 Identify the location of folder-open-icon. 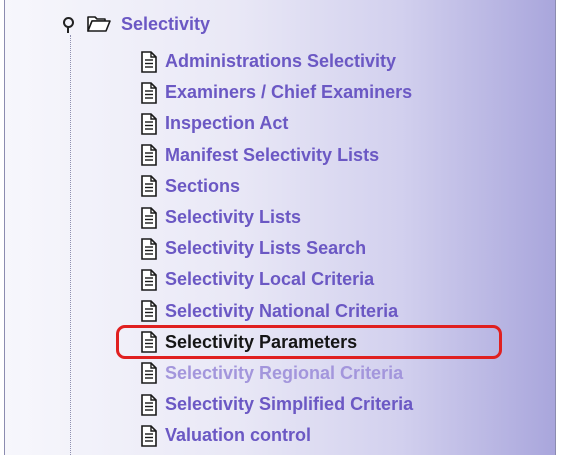
(99, 24).